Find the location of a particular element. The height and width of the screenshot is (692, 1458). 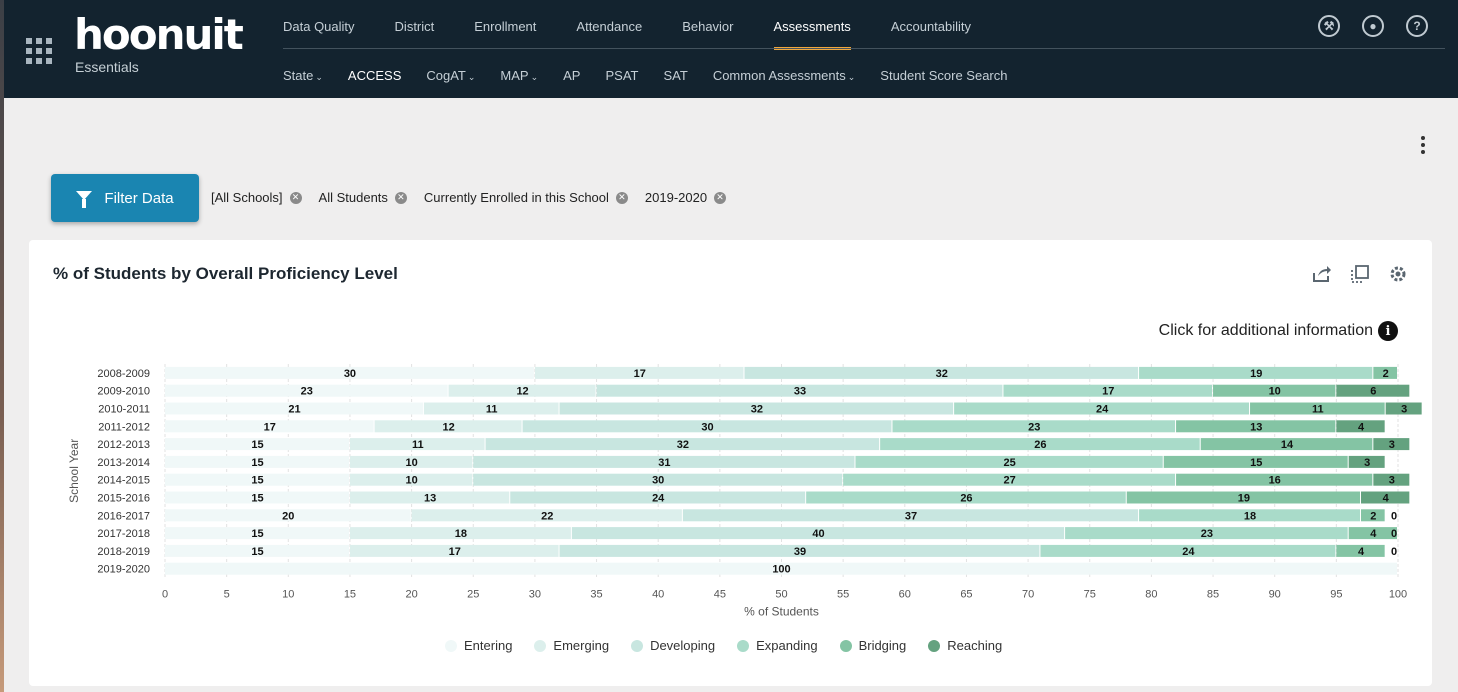

data-label: 30 is located at coordinates (350, 374).